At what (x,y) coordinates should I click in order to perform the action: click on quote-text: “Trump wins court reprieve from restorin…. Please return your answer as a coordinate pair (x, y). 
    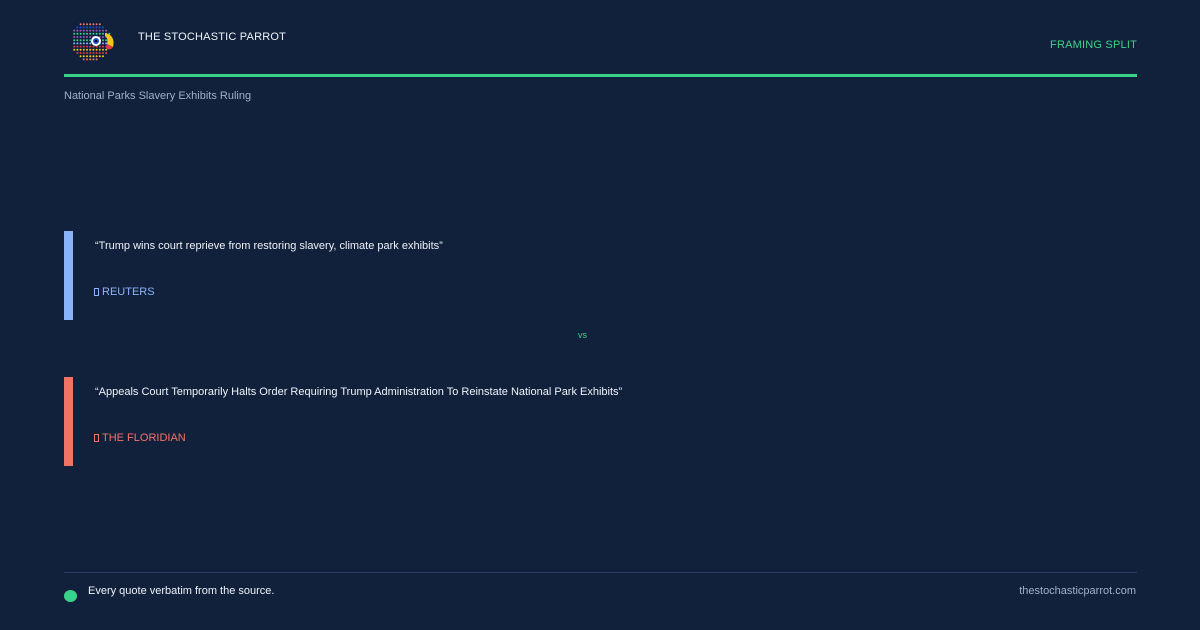
    Looking at the image, I should click on (269, 246).